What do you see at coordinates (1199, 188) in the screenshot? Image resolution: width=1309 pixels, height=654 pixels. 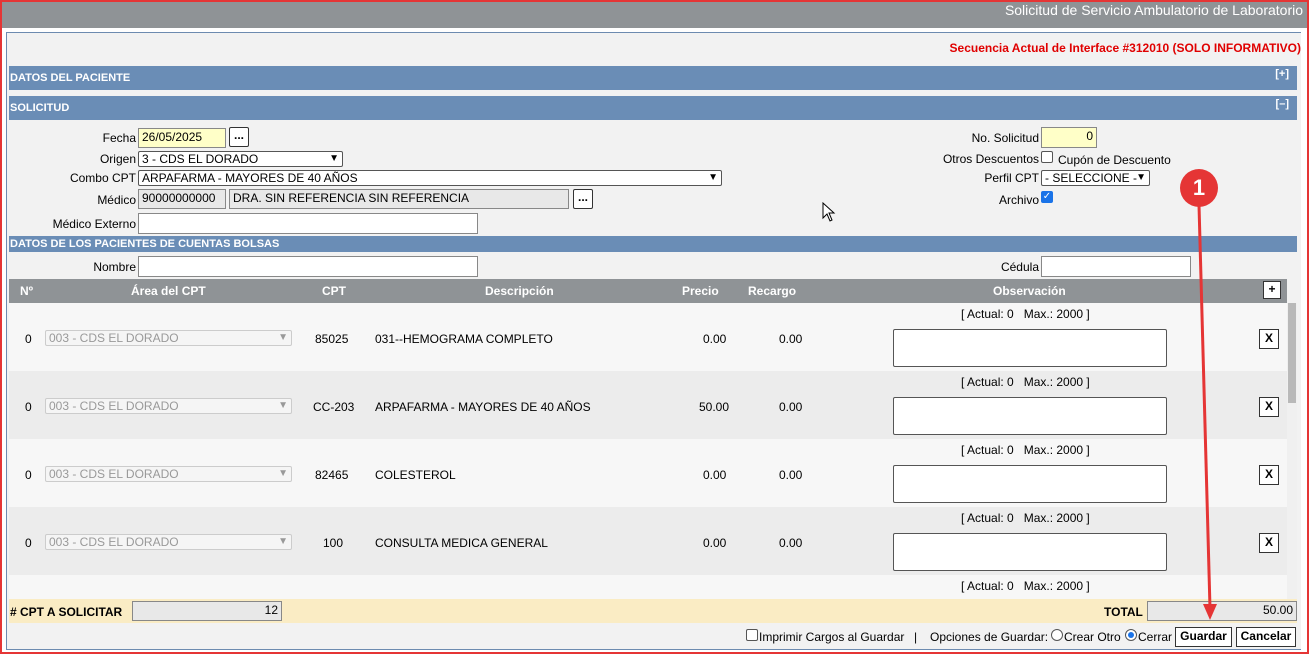 I see `annotation-marker: 1` at bounding box center [1199, 188].